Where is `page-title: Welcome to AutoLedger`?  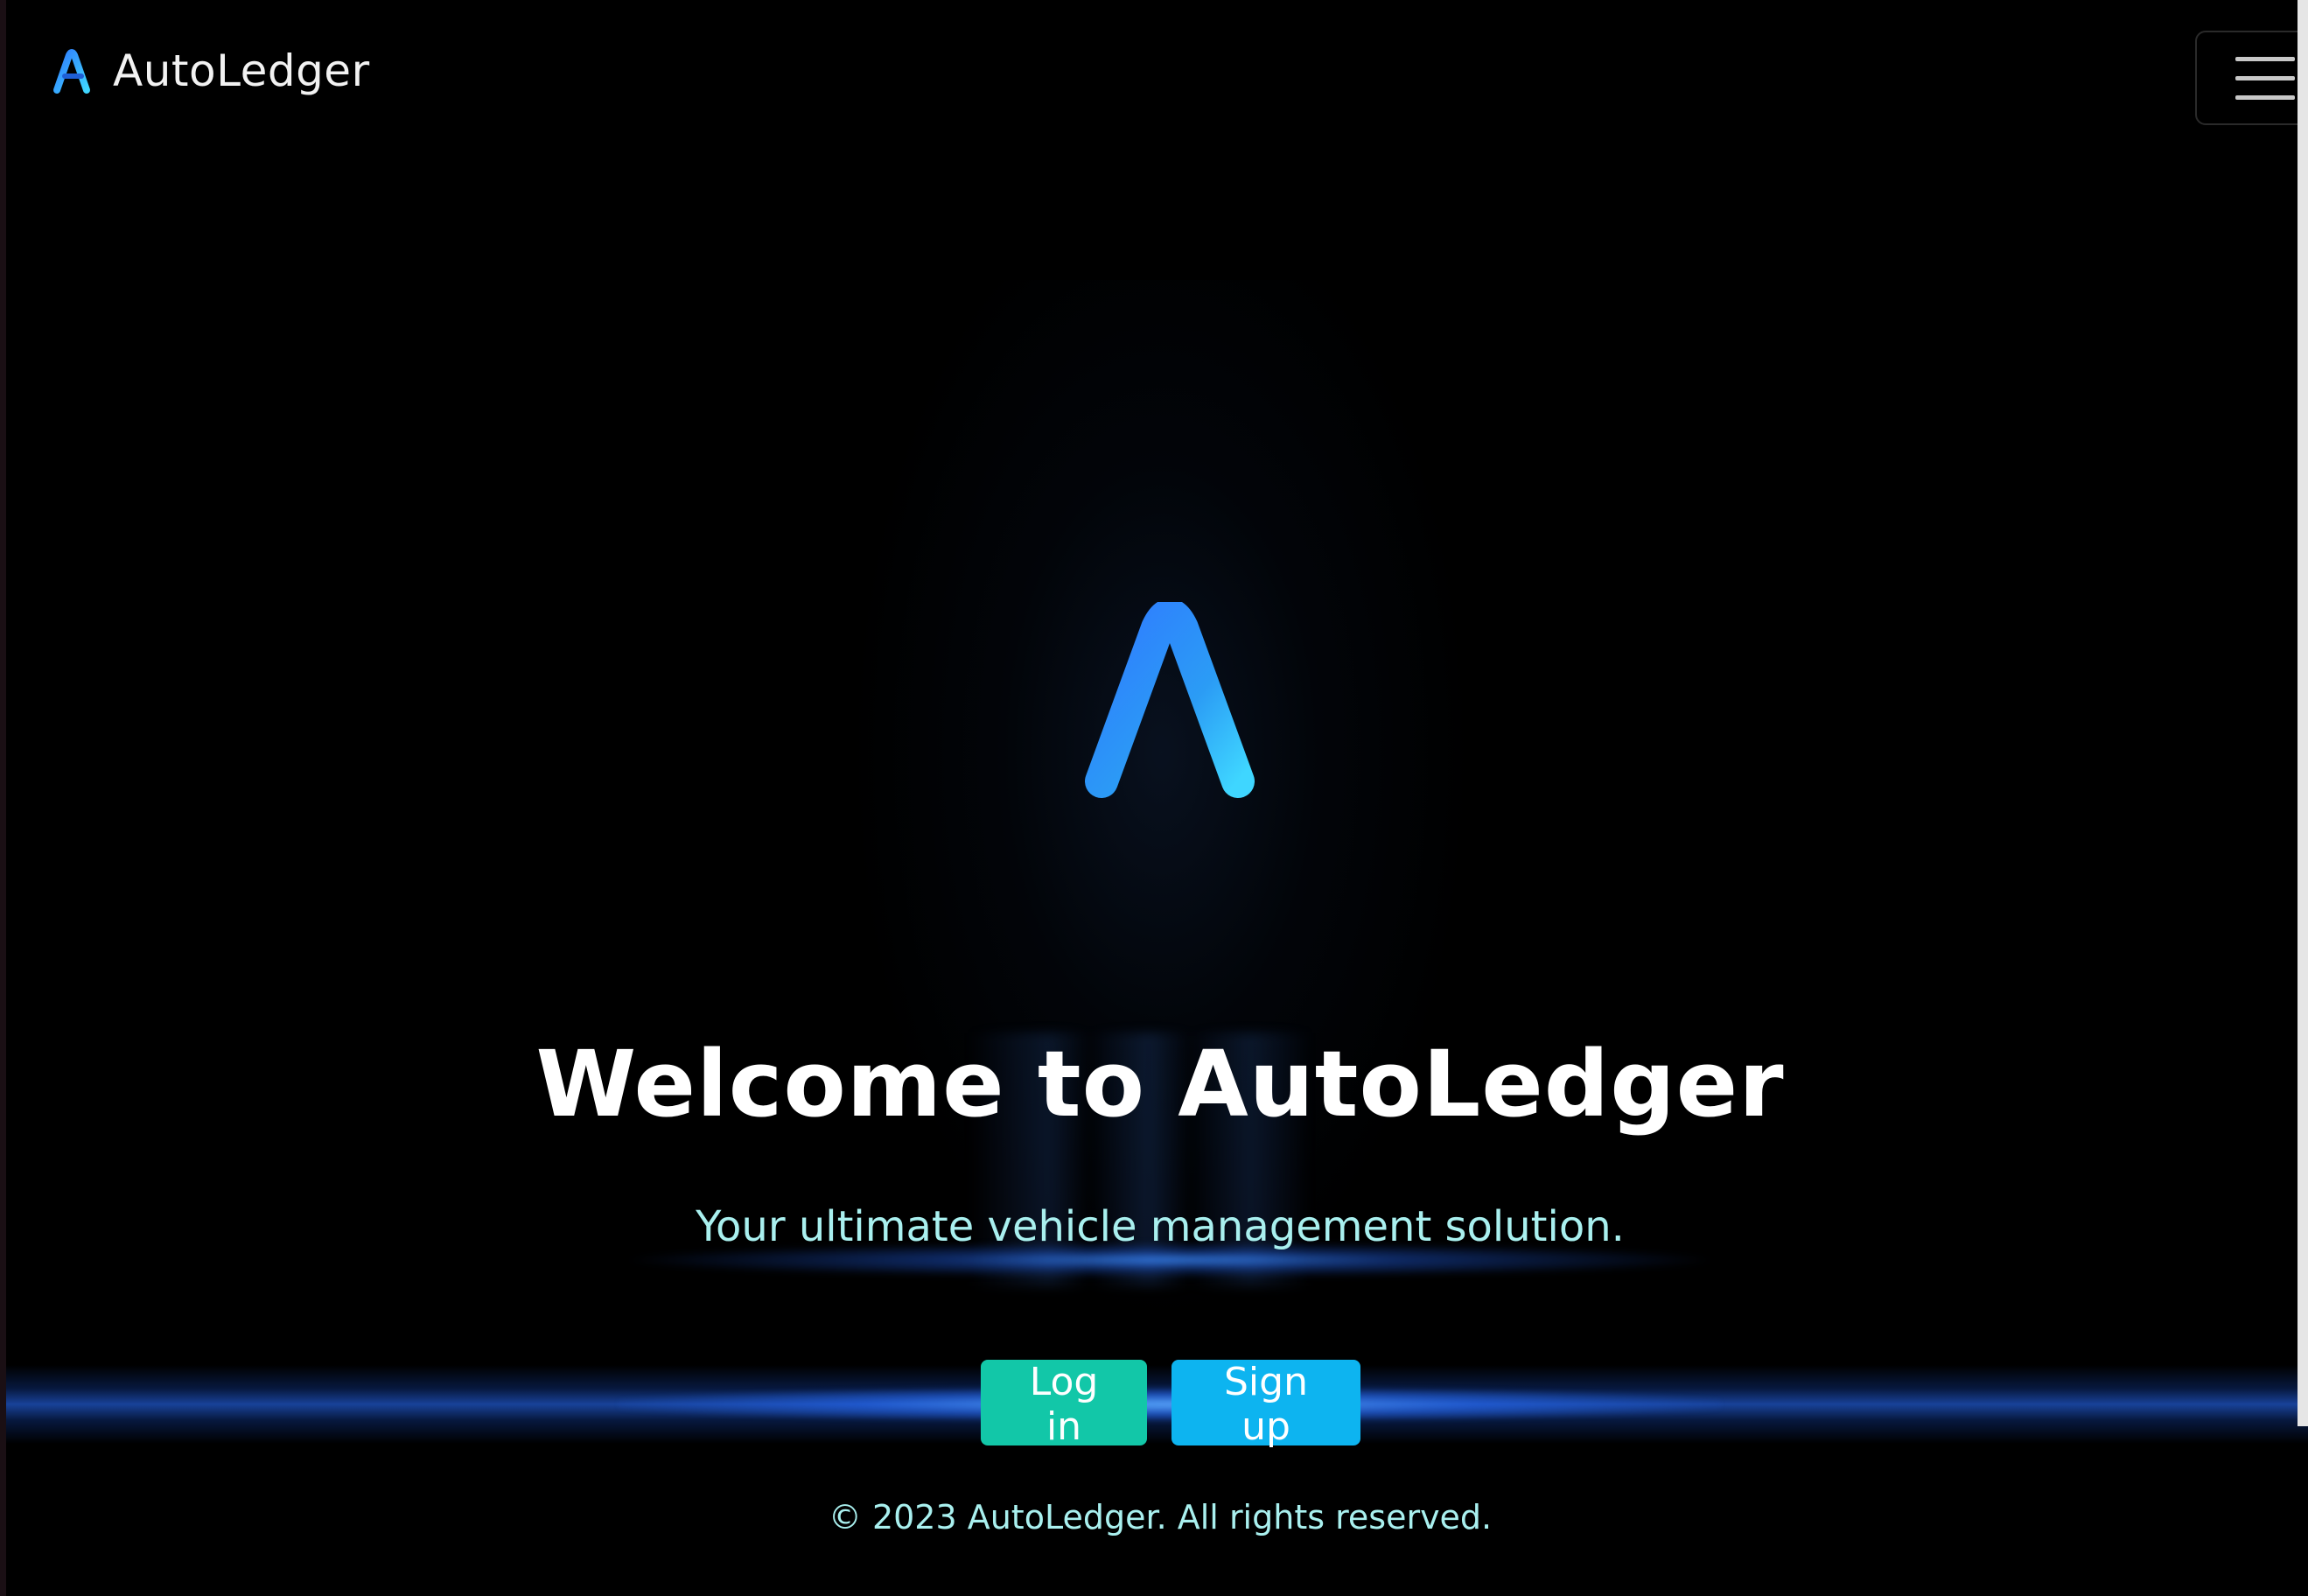
page-title: Welcome to AutoLedger is located at coordinates (1160, 1084).